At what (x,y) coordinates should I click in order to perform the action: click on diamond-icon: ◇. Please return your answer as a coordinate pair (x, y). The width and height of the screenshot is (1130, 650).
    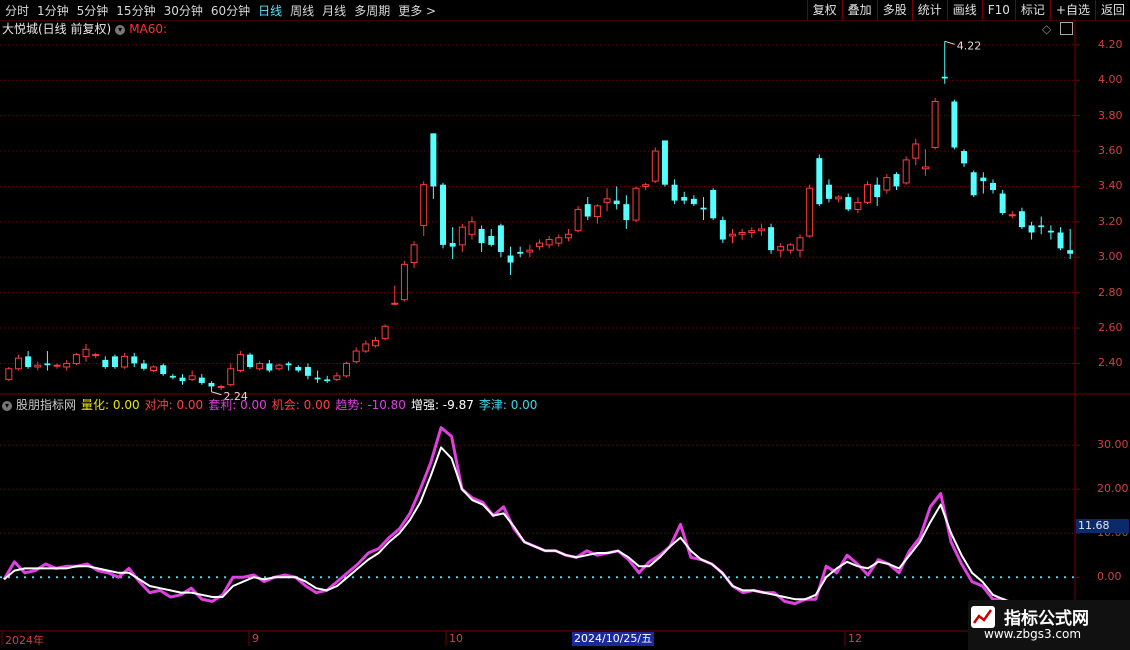
    Looking at the image, I should click on (1046, 29).